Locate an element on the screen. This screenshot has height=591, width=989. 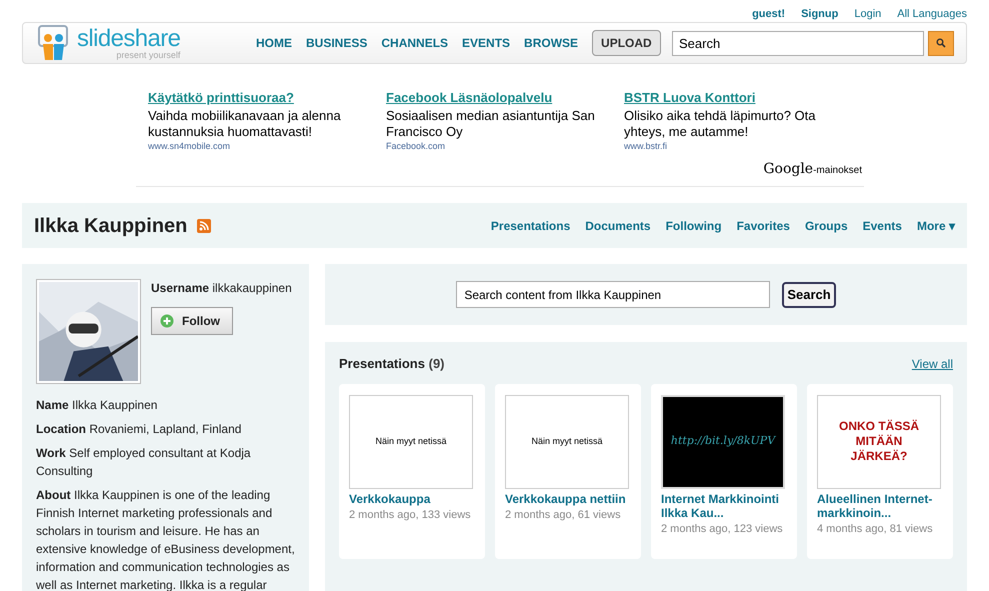
slide-text: ONKO TÄSSÄ MITÄÄN JÄRKEÄ? is located at coordinates (879, 441).